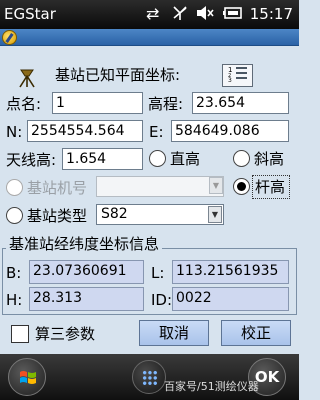 The image size is (320, 400). Describe the element at coordinates (20, 334) in the screenshot. I see `three-param-checkbox` at that location.